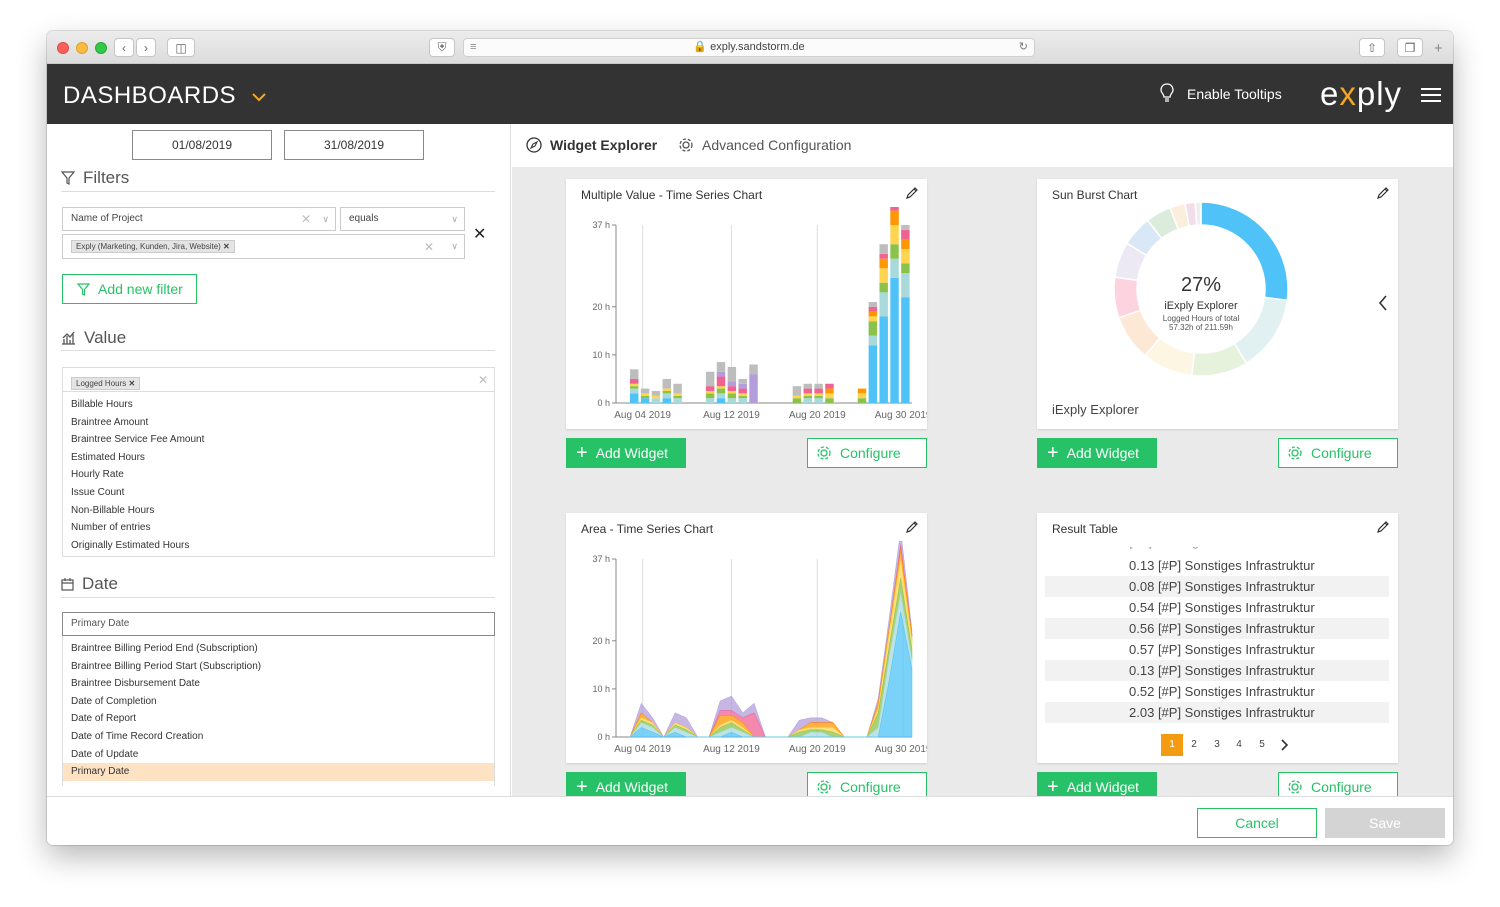 This screenshot has width=1500, height=907. What do you see at coordinates (278, 405) in the screenshot?
I see `value-option: Billable Hours` at bounding box center [278, 405].